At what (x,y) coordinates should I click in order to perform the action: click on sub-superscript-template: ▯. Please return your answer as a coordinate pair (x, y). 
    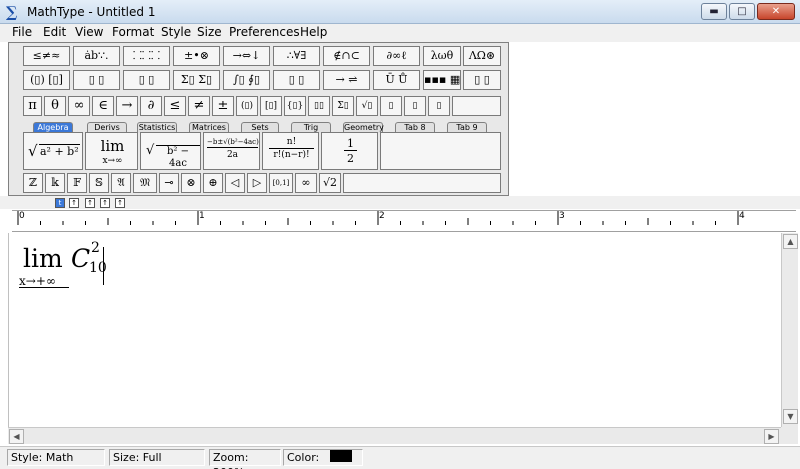
    Looking at the image, I should click on (439, 106).